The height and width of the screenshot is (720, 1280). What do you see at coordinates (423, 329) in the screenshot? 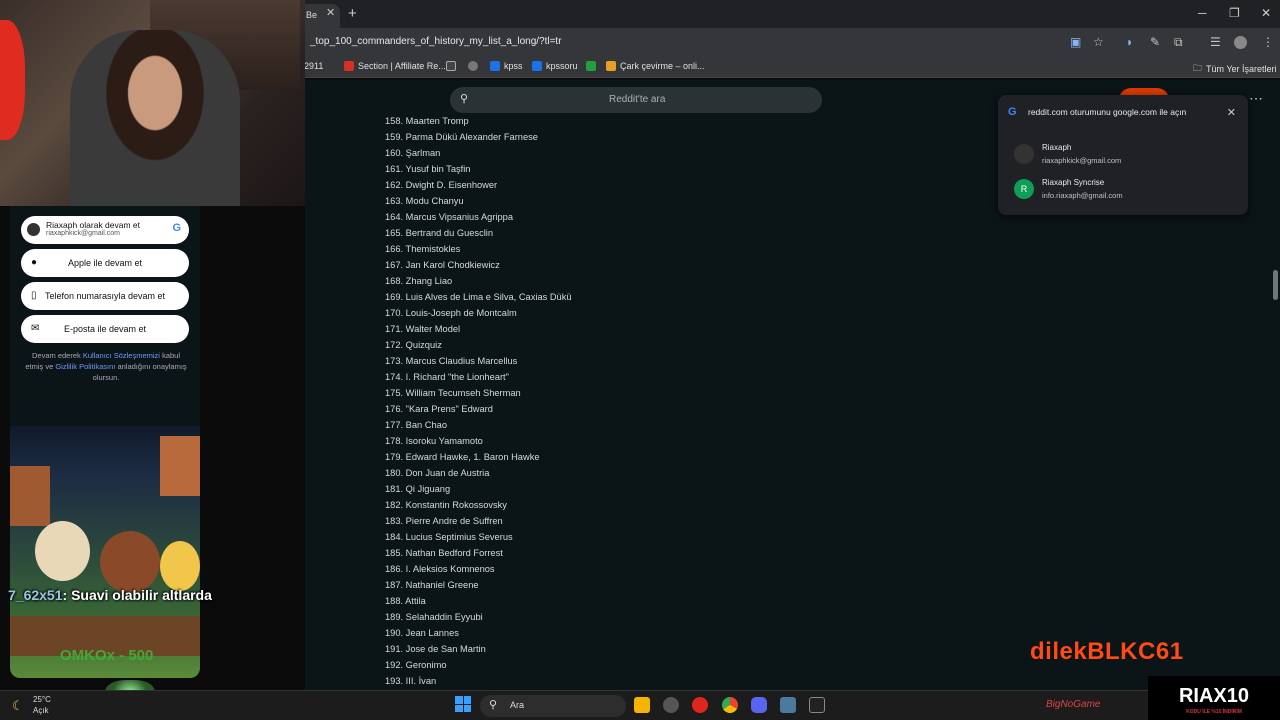
I see `list-item: 171. Walter Model` at bounding box center [423, 329].